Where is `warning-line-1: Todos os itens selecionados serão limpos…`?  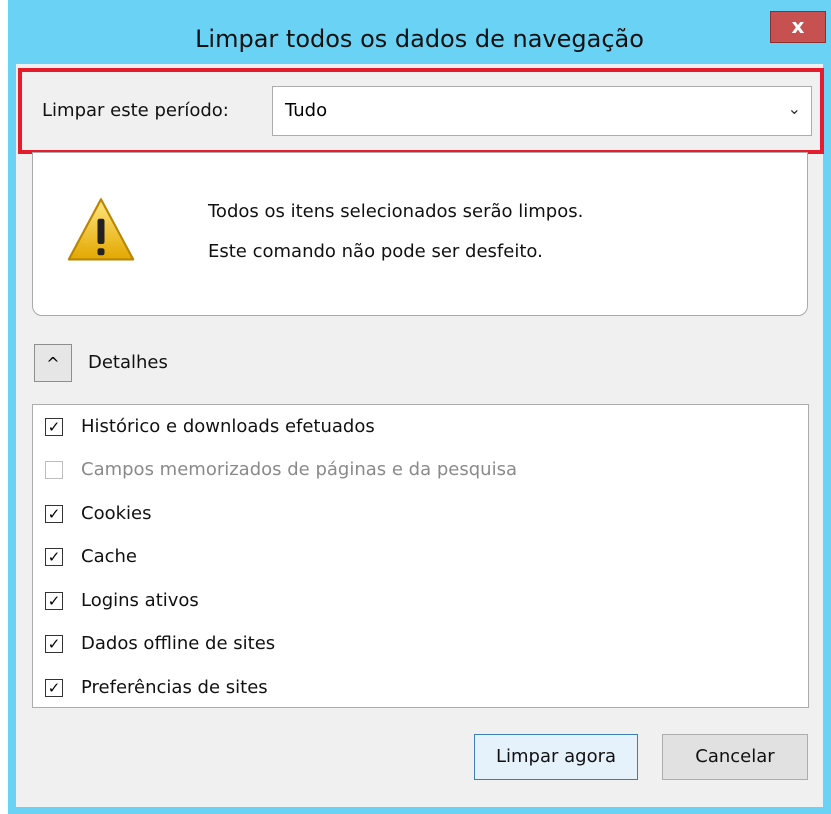
warning-line-1: Todos os itens selecionados serão limpos… is located at coordinates (396, 211).